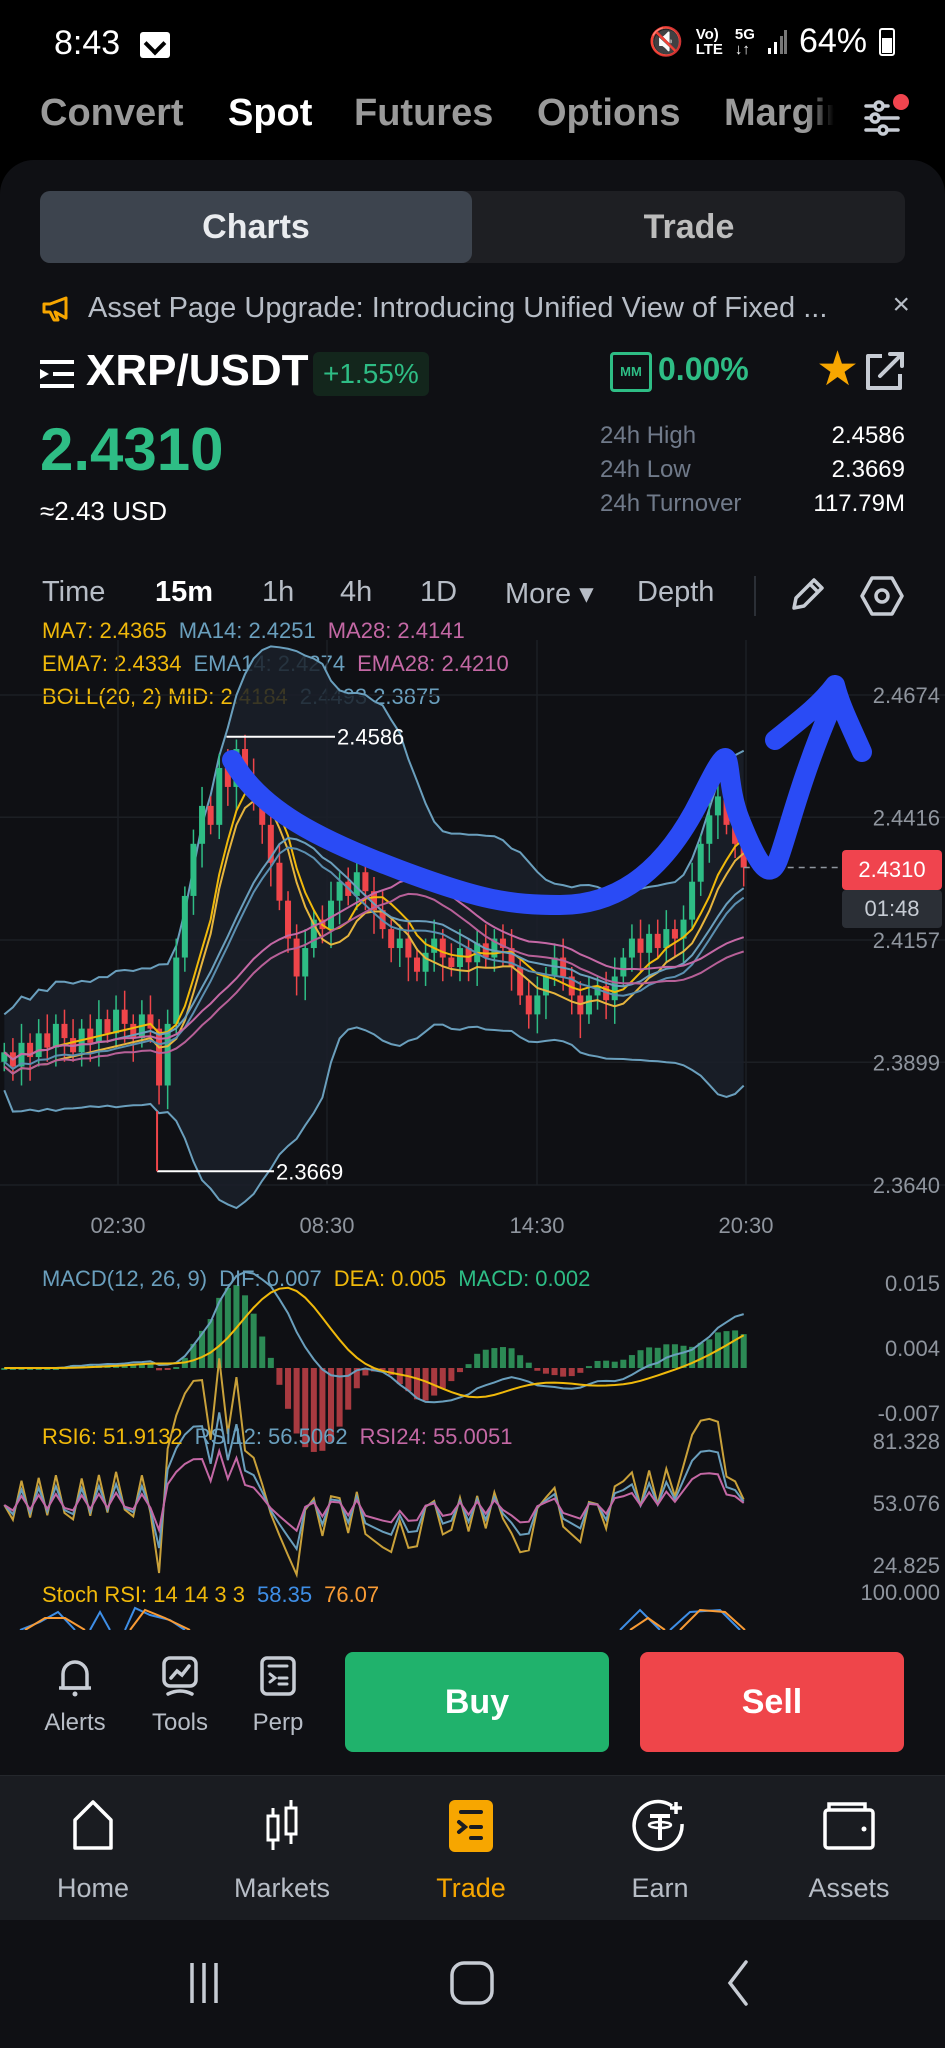  Describe the element at coordinates (660, 1851) in the screenshot. I see `nav-earn: Earn` at that location.